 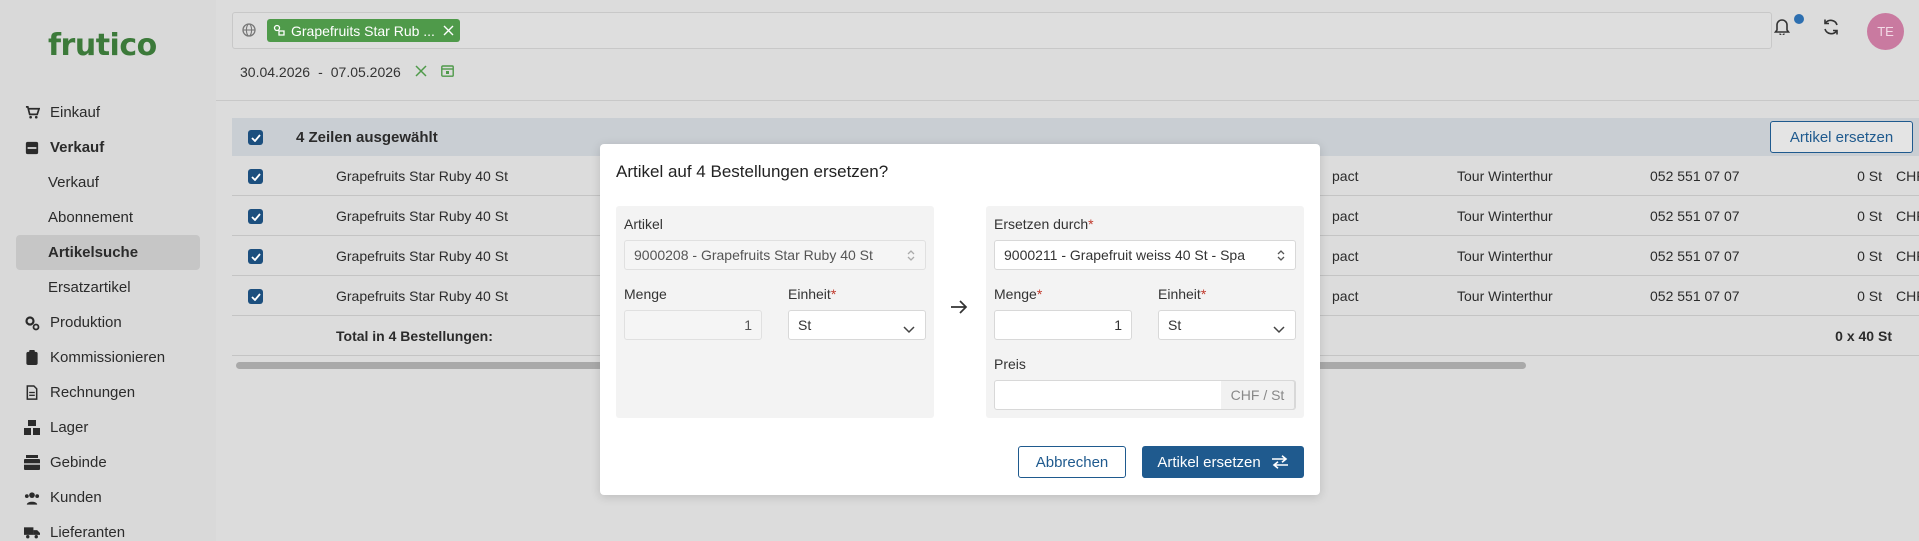 I want to click on sidebar-item-label: Abonnement, so click(x=91, y=217).